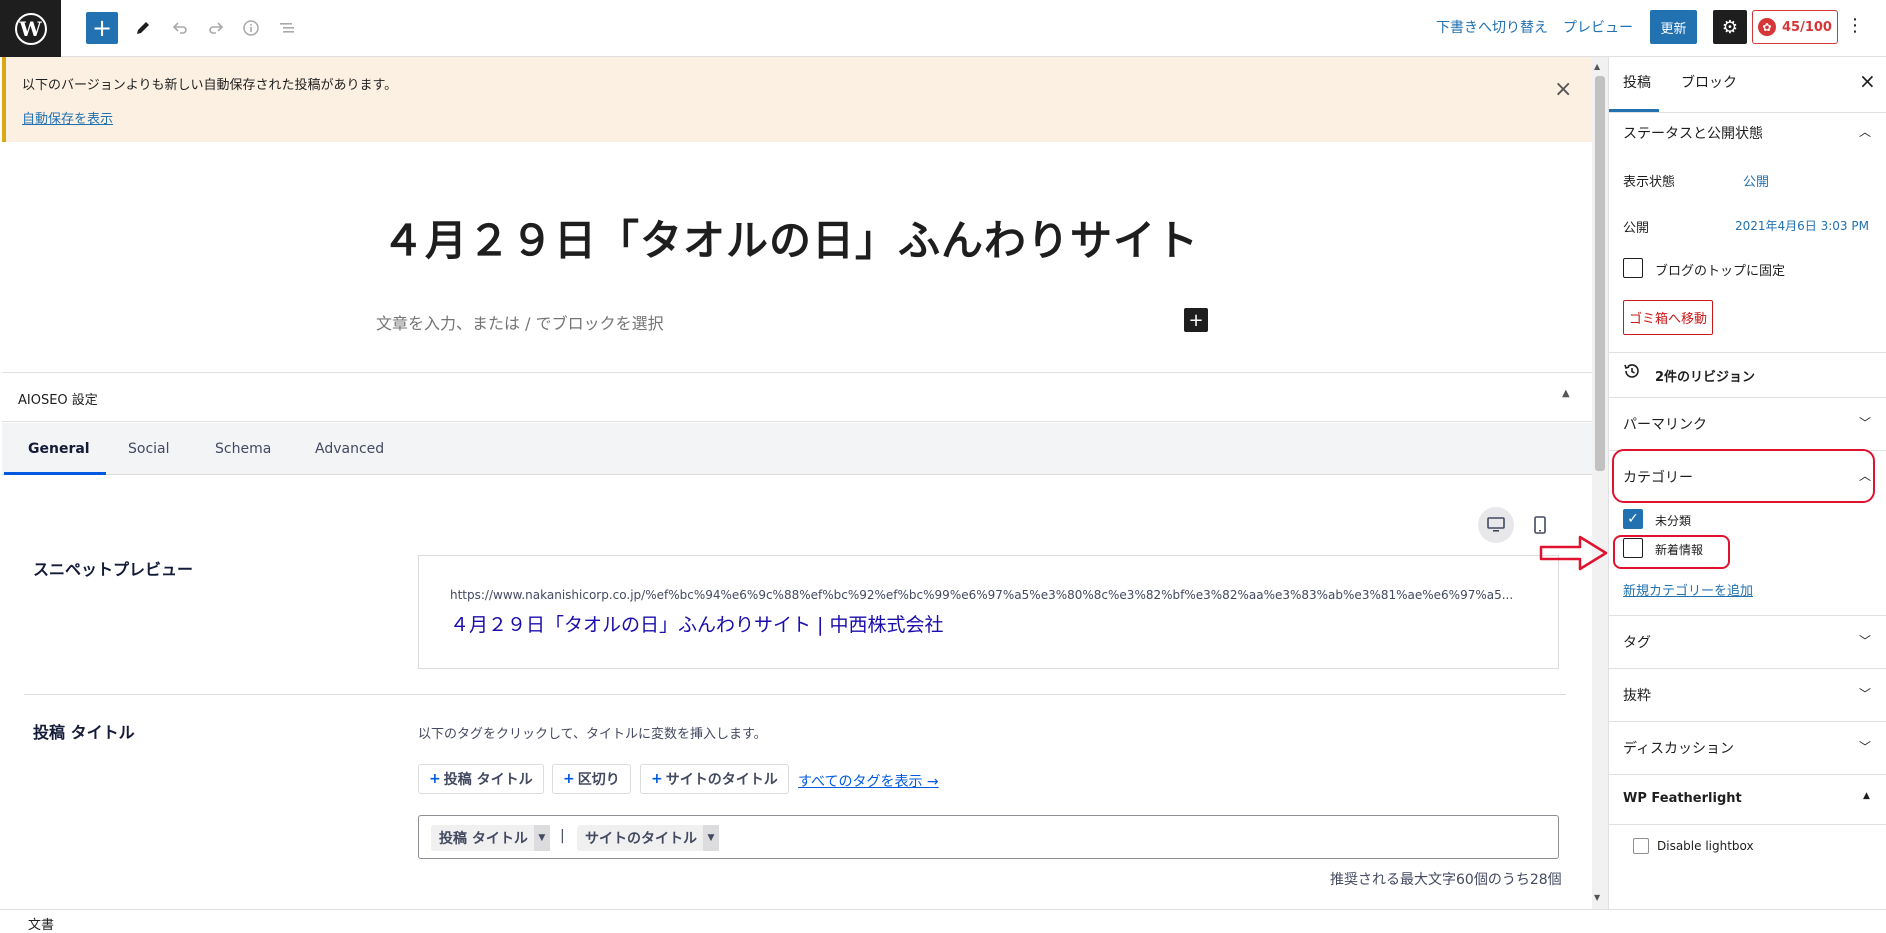 The height and width of the screenshot is (933, 1886). I want to click on show-all-tags-link: すべてのタグを表示 →, so click(868, 781).